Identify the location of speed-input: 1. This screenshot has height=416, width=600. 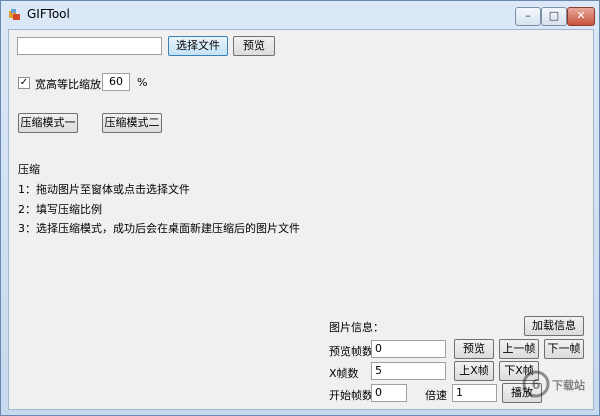
(474, 393).